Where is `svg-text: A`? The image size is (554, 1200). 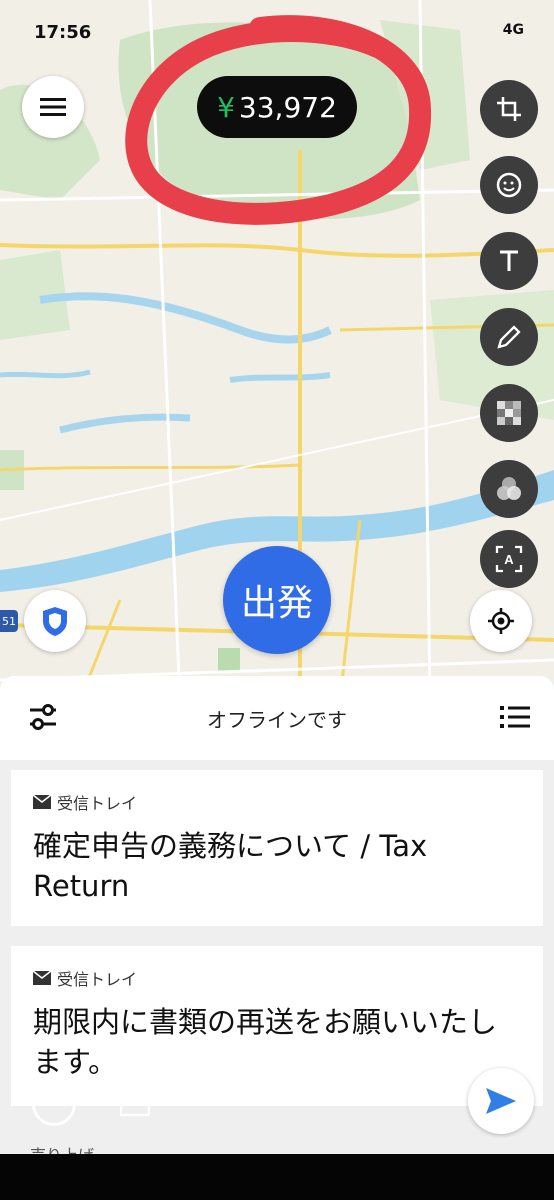
svg-text: A is located at coordinates (509, 559).